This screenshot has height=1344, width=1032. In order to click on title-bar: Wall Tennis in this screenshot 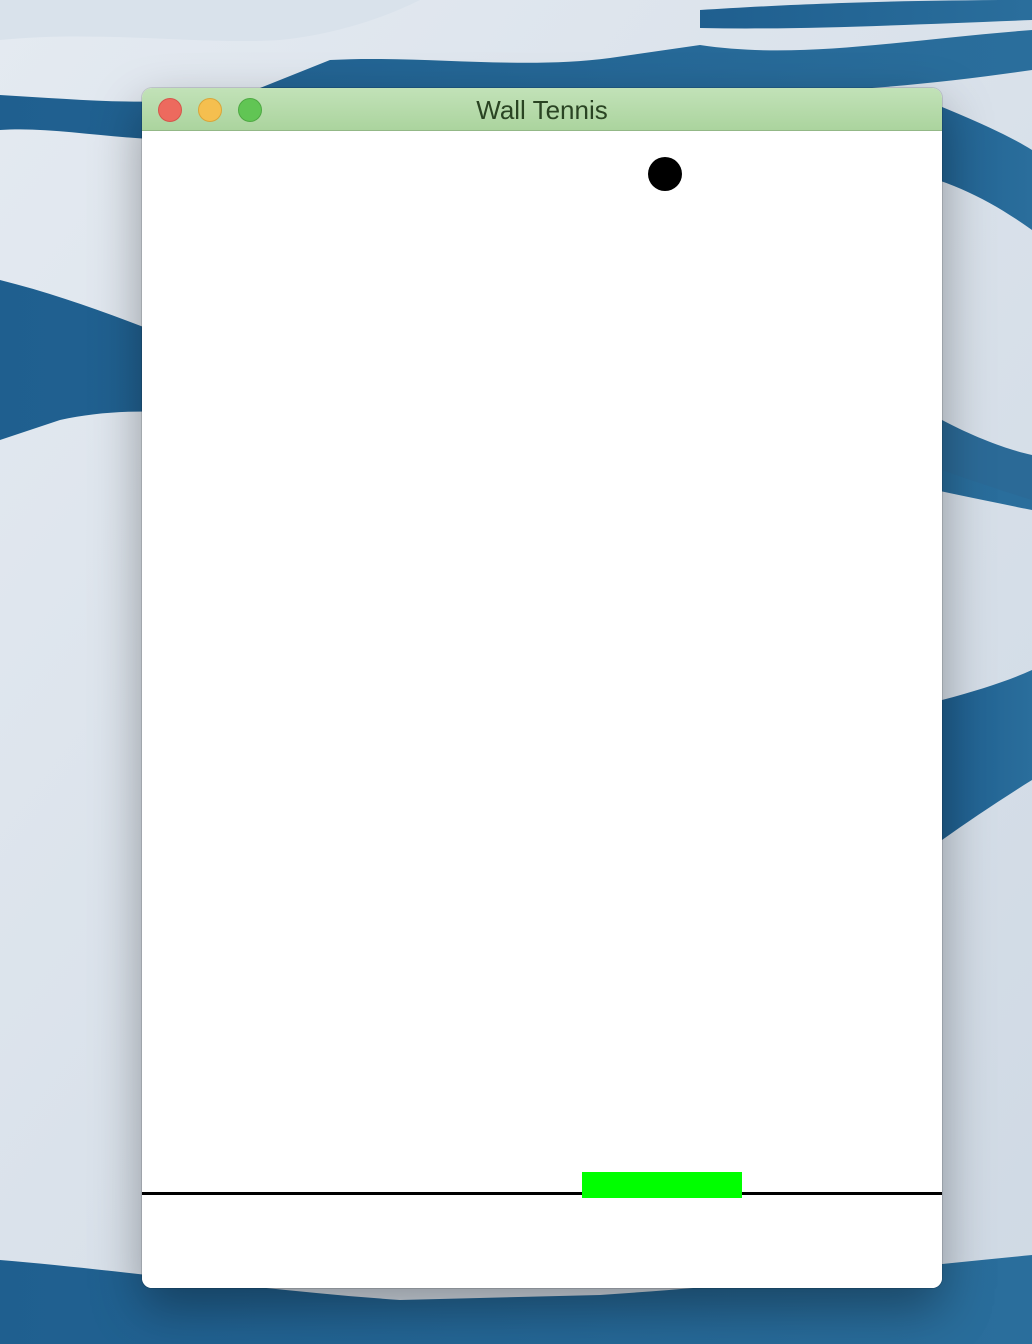, I will do `click(542, 109)`.